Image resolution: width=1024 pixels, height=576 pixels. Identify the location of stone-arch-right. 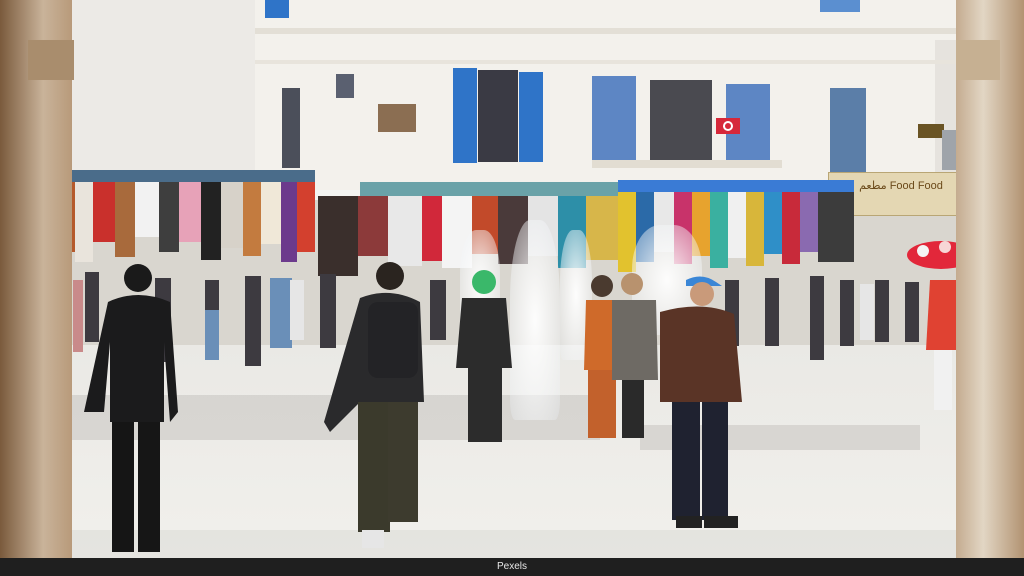
(990, 279).